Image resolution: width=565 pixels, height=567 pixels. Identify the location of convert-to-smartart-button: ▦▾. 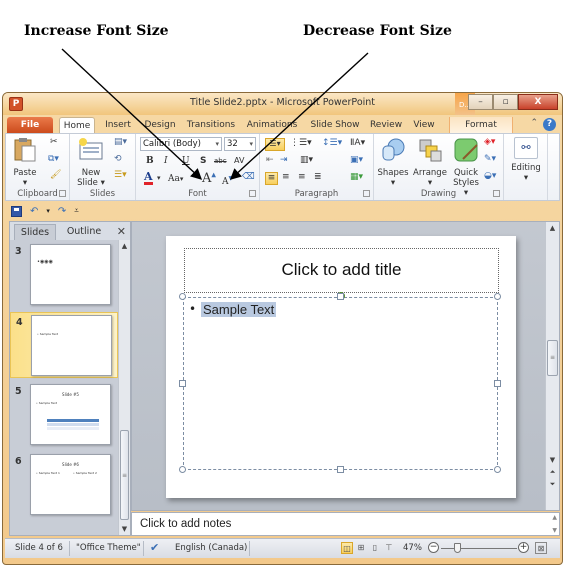
(356, 177).